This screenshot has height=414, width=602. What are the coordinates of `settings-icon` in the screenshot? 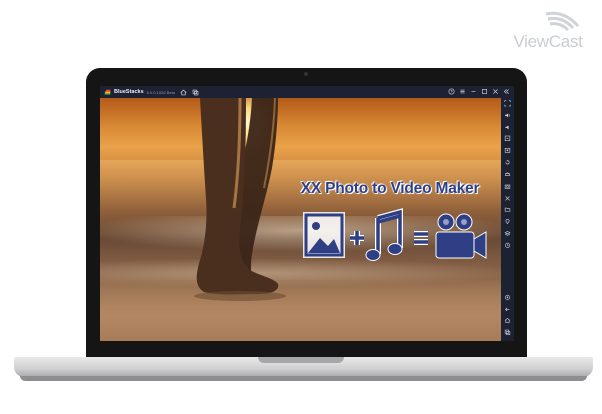 It's located at (507, 297).